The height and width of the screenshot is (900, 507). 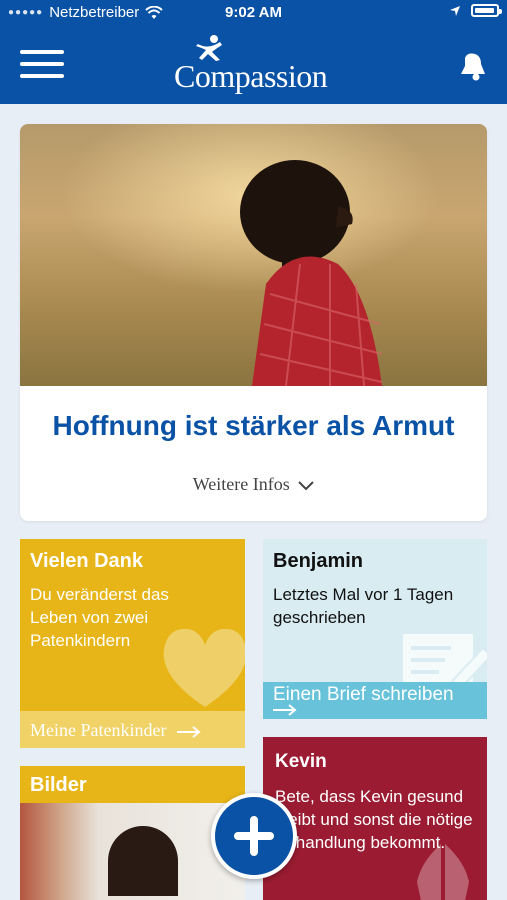 I want to click on write-letter-label: Einen Brief schreiben, so click(x=363, y=694).